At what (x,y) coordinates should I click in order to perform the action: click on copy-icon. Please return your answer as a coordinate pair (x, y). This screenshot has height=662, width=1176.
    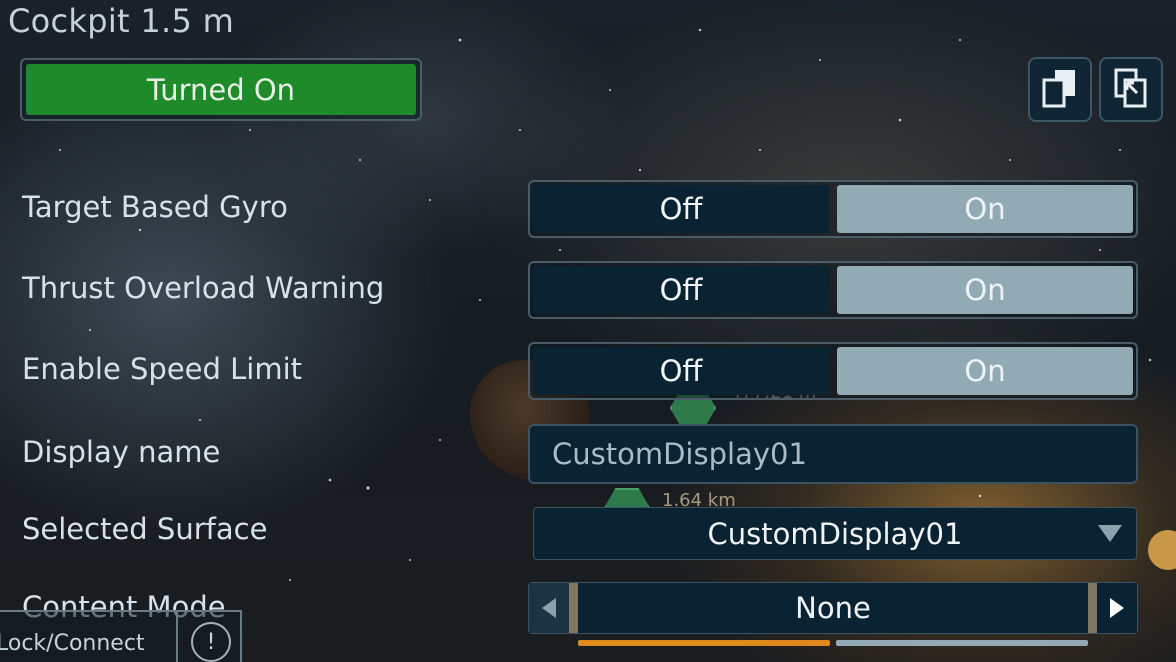
    Looking at the image, I should click on (1060, 90).